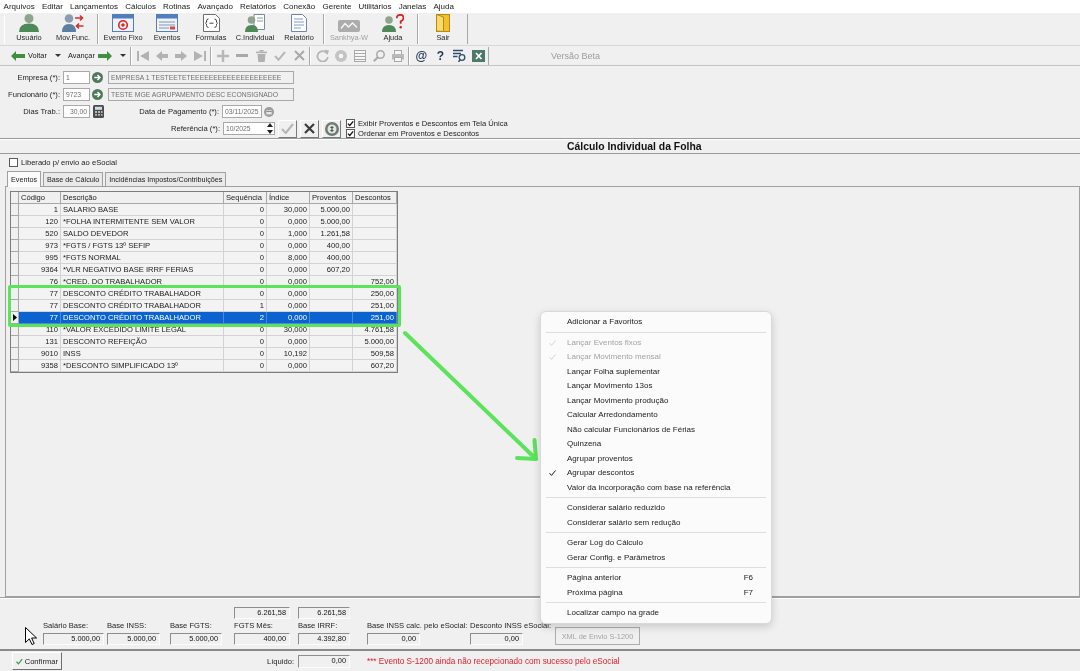 Image resolution: width=1080 pixels, height=671 pixels. What do you see at coordinates (14, 317) in the screenshot?
I see `row-pointer-icon` at bounding box center [14, 317].